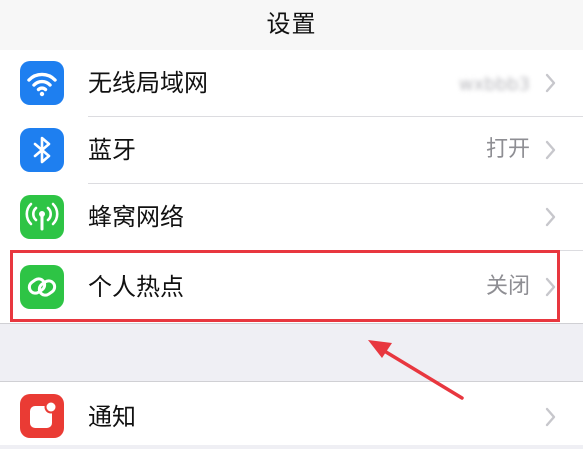 Image resolution: width=583 pixels, height=449 pixels. I want to click on settings-row-label: 蓝牙, so click(112, 150).